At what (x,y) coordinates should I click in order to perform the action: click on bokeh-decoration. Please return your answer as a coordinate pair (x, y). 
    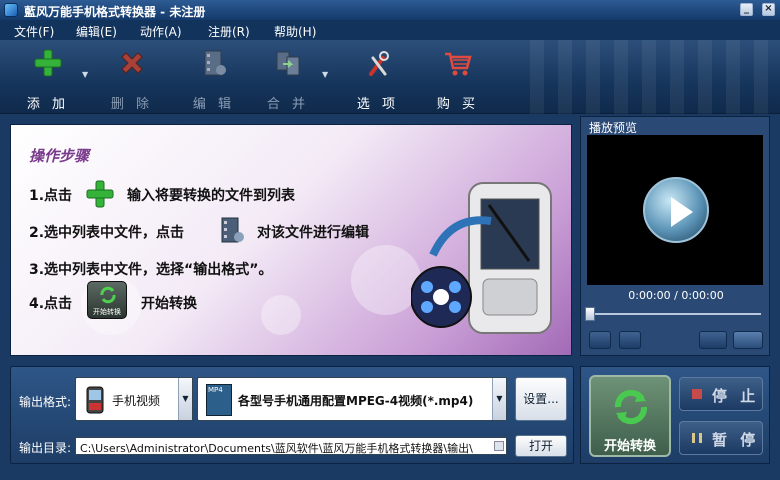
    Looking at the image, I should click on (281, 315).